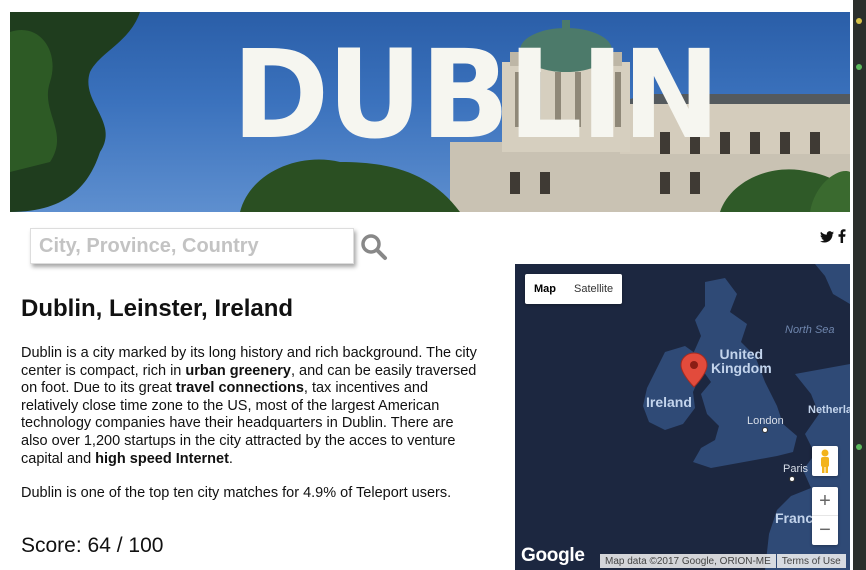  I want to click on description-text: ., so click(230, 458).